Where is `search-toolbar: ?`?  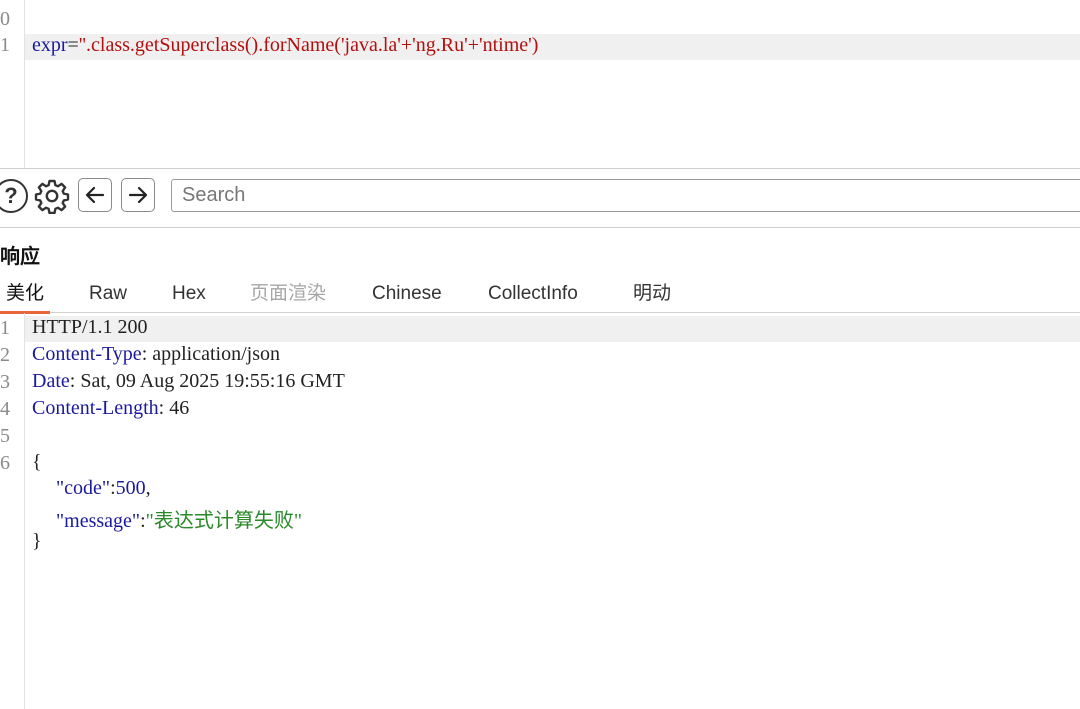
search-toolbar: ? is located at coordinates (540, 198).